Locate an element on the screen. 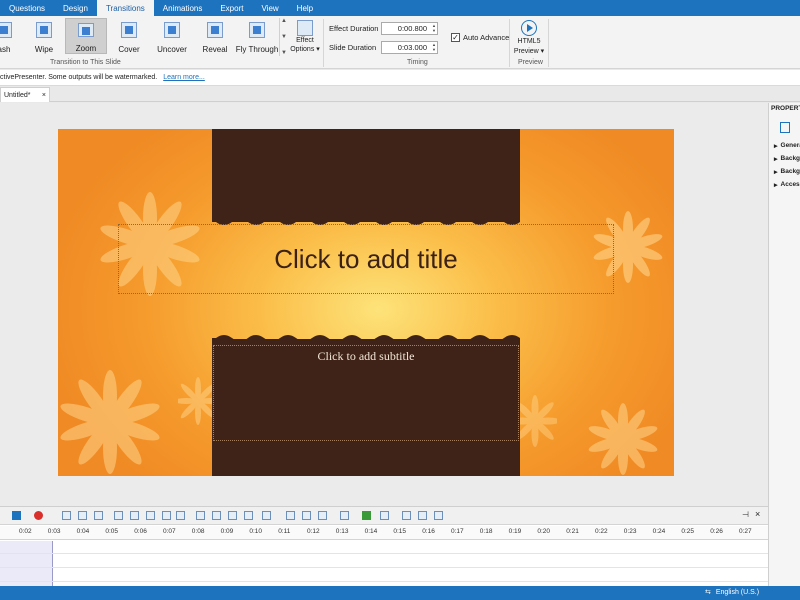 Image resolution: width=800 pixels, height=600 pixels. preview-label-2: Preview ▾ is located at coordinates (529, 51).